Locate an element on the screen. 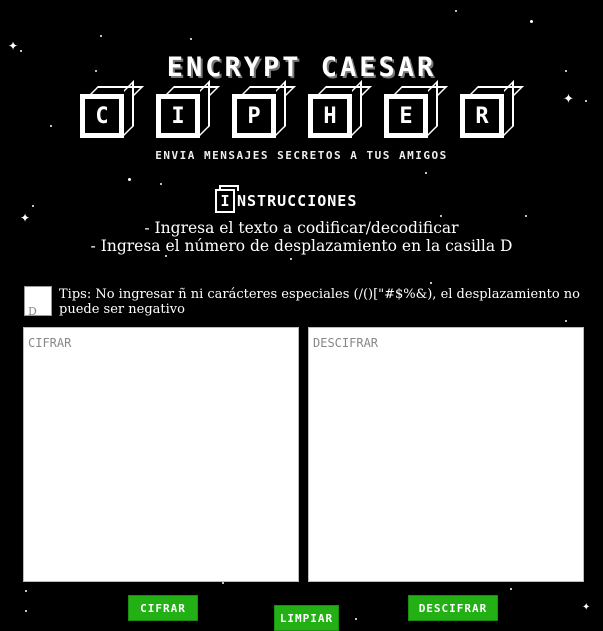 This screenshot has height=631, width=603. instructions-title: NSTRUCCIONES is located at coordinates (297, 201).